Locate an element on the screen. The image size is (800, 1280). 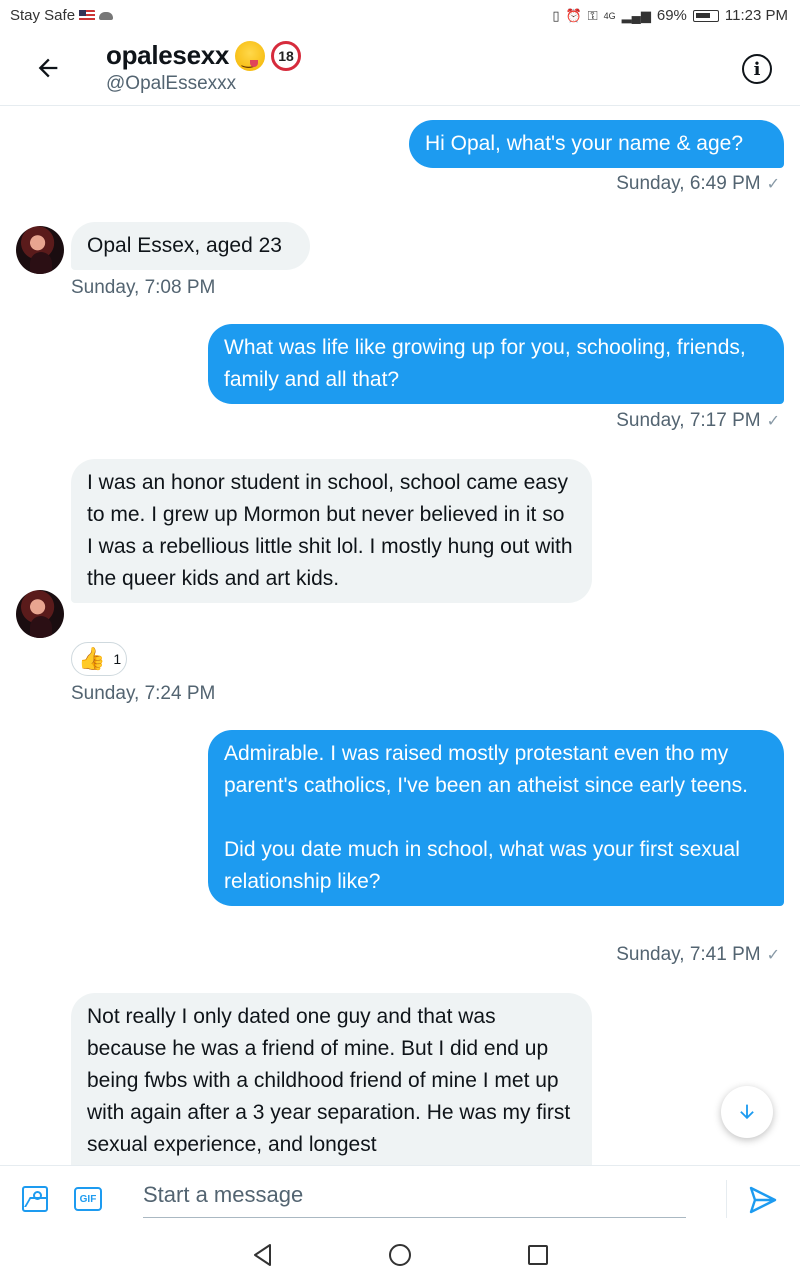
gif-icon: GIF is located at coordinates (88, 1199).